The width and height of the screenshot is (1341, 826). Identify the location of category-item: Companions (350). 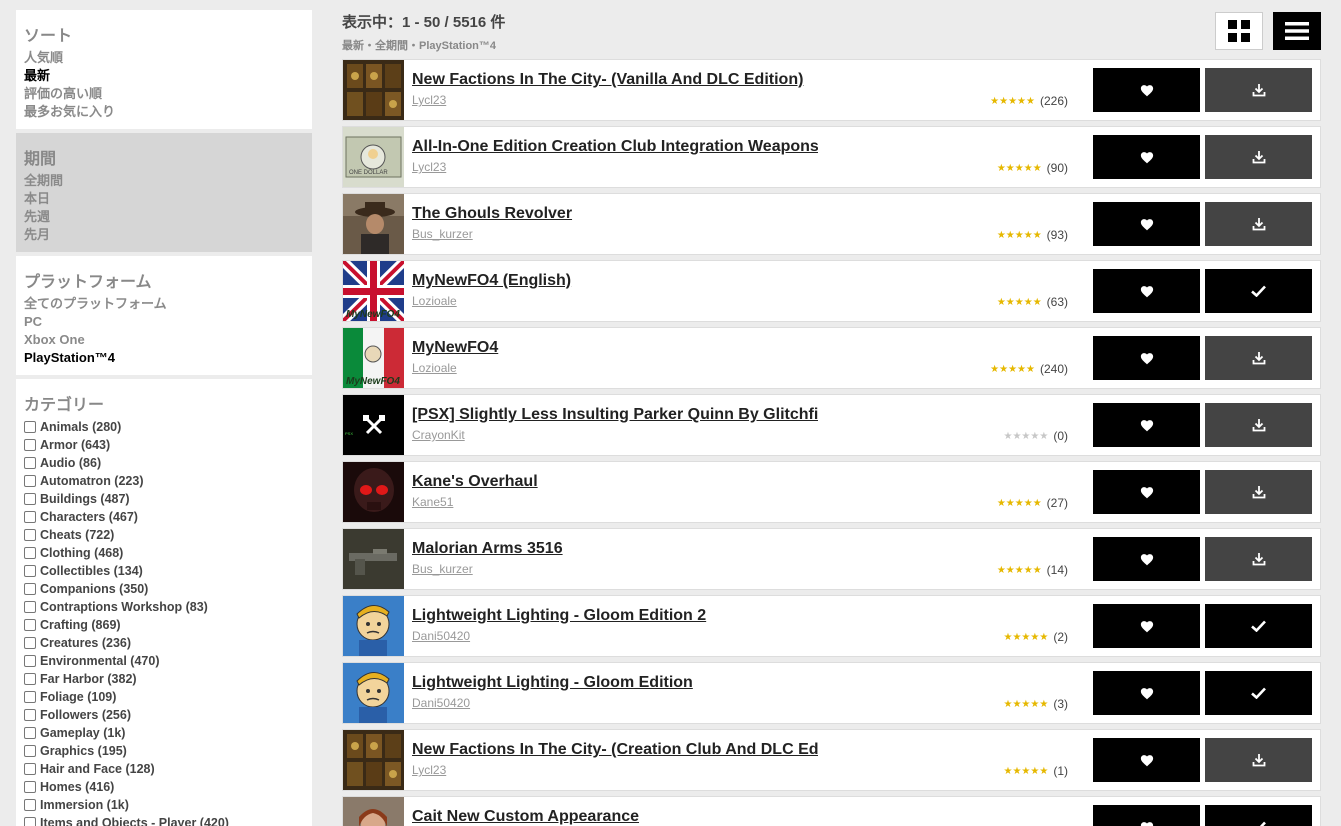
(164, 589).